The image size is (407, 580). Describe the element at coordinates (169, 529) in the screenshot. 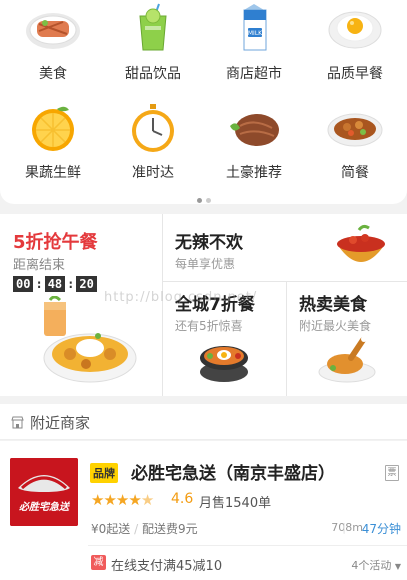

I see `delivery-fee: 配送费9元` at that location.